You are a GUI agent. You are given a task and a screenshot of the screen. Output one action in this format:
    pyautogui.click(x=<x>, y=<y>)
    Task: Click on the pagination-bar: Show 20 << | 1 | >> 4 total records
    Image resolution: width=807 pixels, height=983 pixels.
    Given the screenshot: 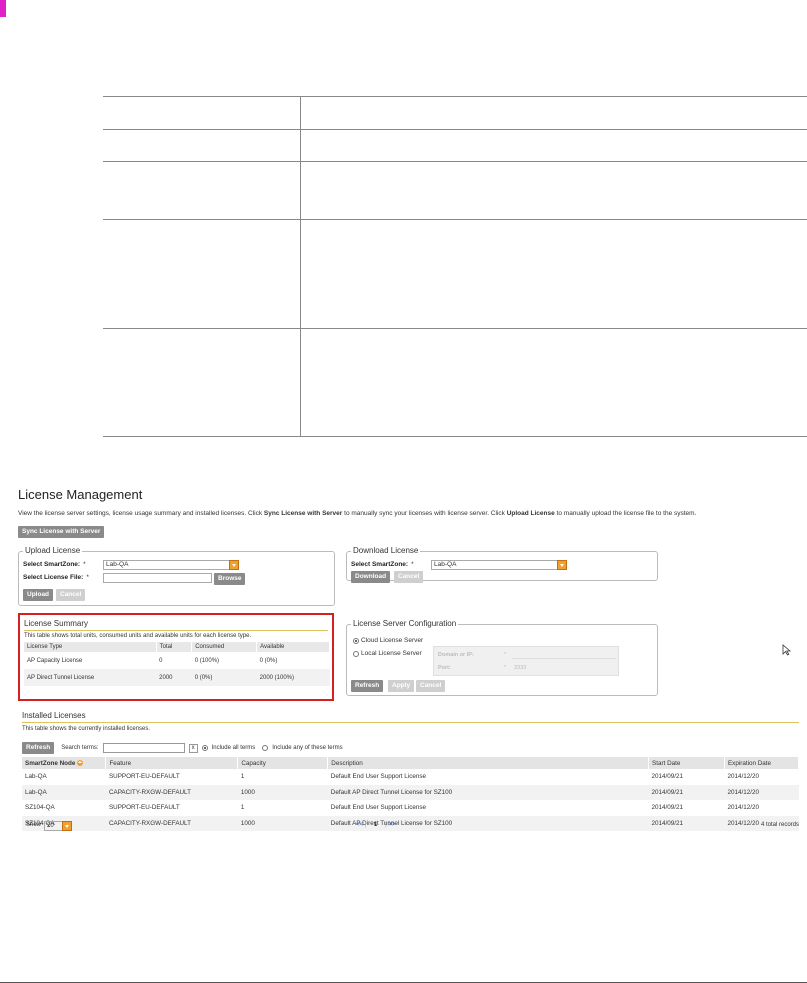 What is the action you would take?
    pyautogui.click(x=410, y=827)
    